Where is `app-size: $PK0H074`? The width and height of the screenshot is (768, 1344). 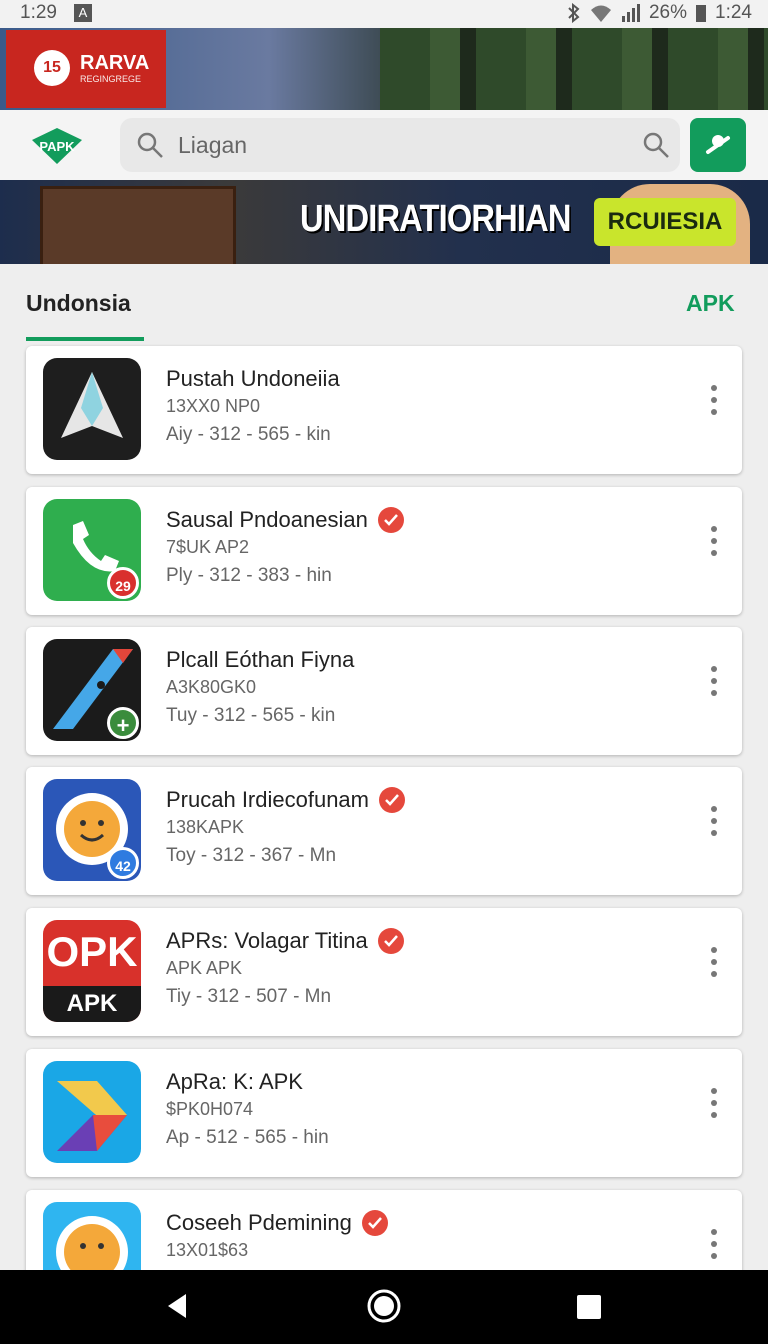 app-size: $PK0H074 is located at coordinates (210, 1109).